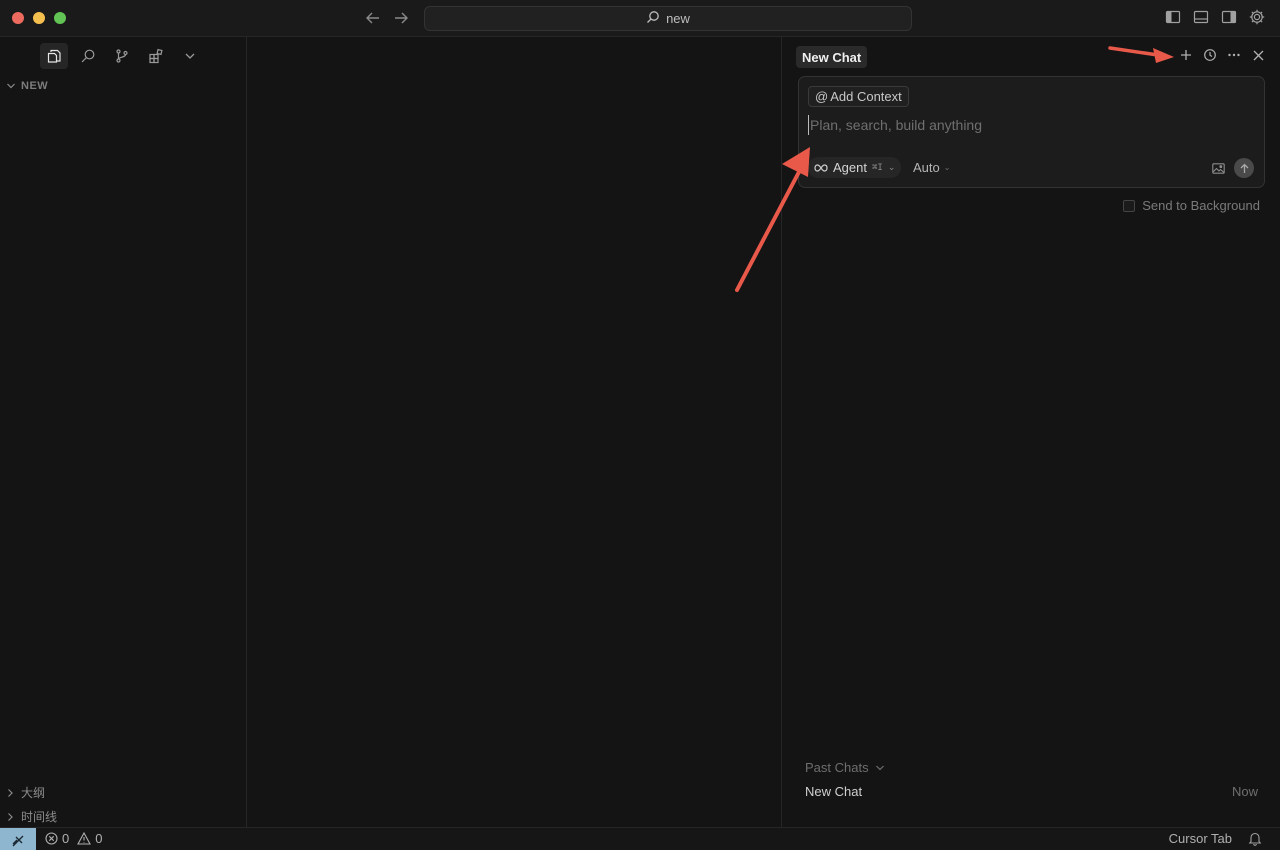  What do you see at coordinates (1218, 168) in the screenshot?
I see `image-upload-icon` at bounding box center [1218, 168].